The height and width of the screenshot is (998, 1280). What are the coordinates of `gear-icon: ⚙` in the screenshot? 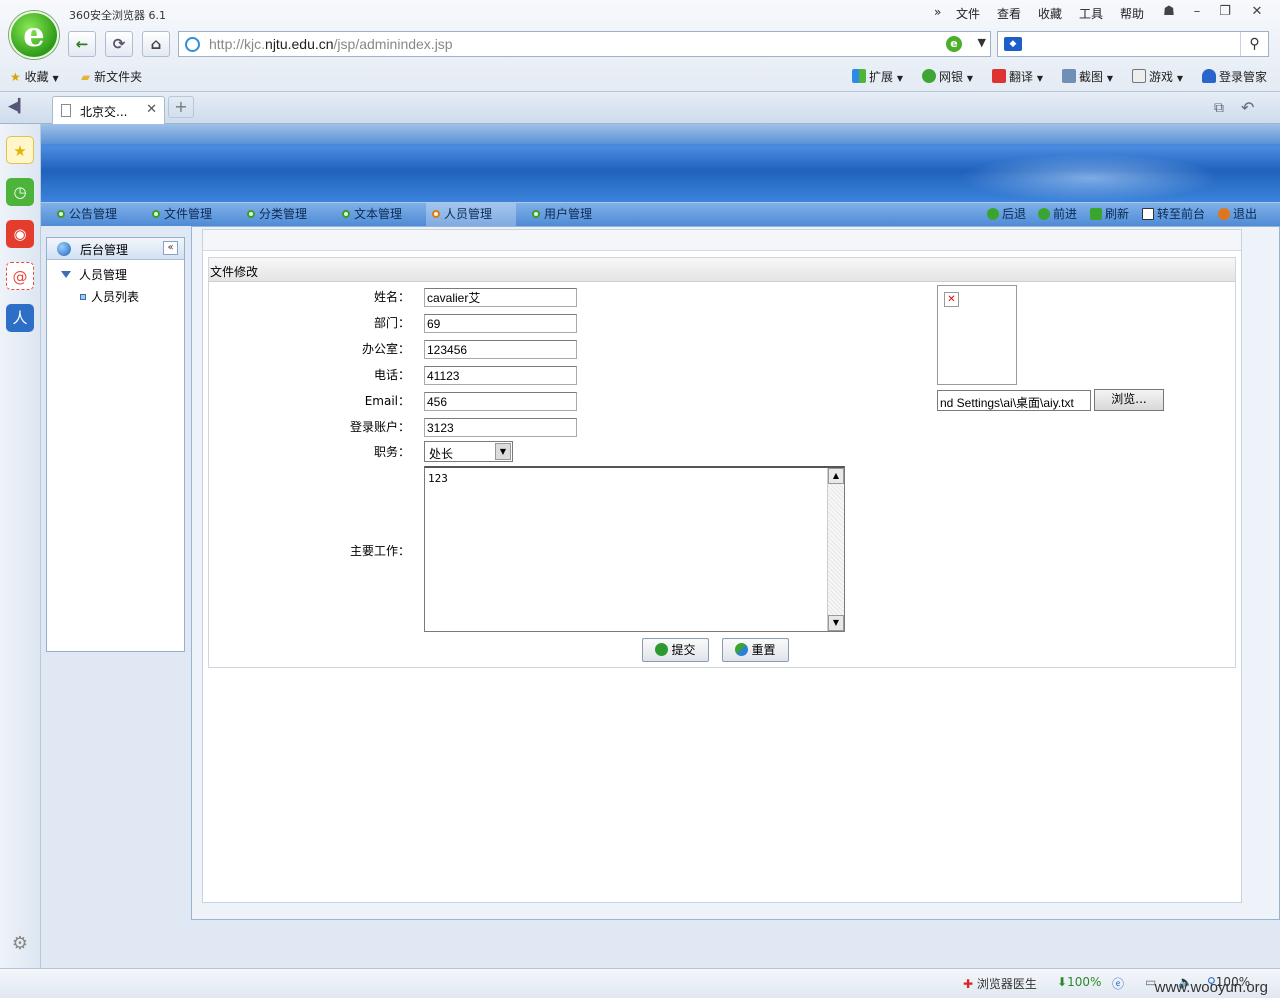 It's located at (20, 944).